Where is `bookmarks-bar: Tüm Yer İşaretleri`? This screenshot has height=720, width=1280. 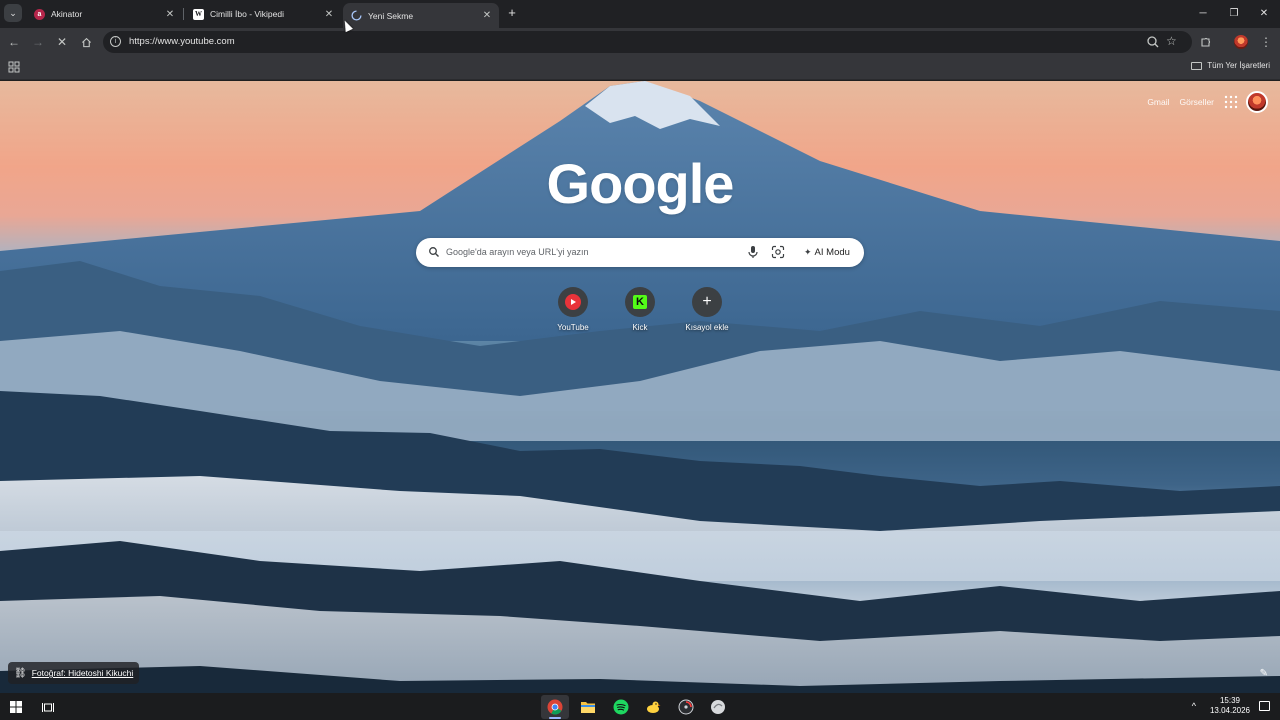 bookmarks-bar: Tüm Yer İşaretleri is located at coordinates (640, 68).